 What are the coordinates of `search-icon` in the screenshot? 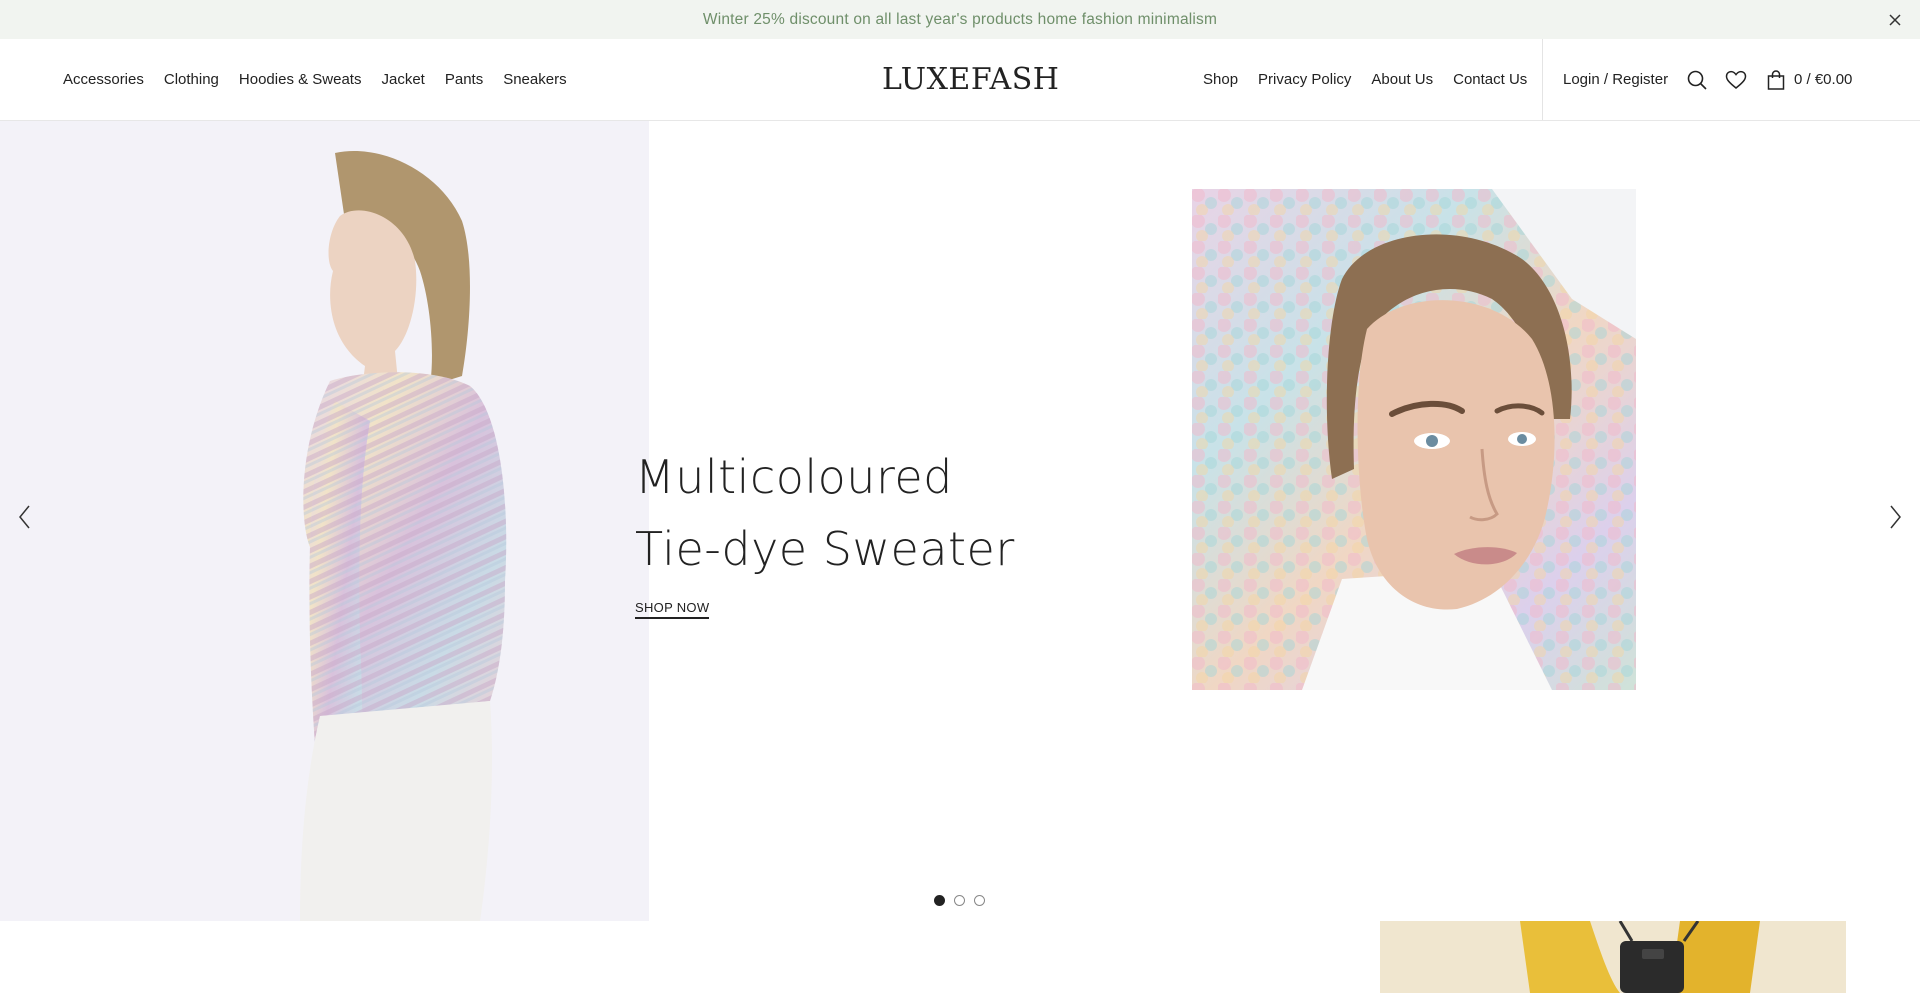 It's located at (1697, 80).